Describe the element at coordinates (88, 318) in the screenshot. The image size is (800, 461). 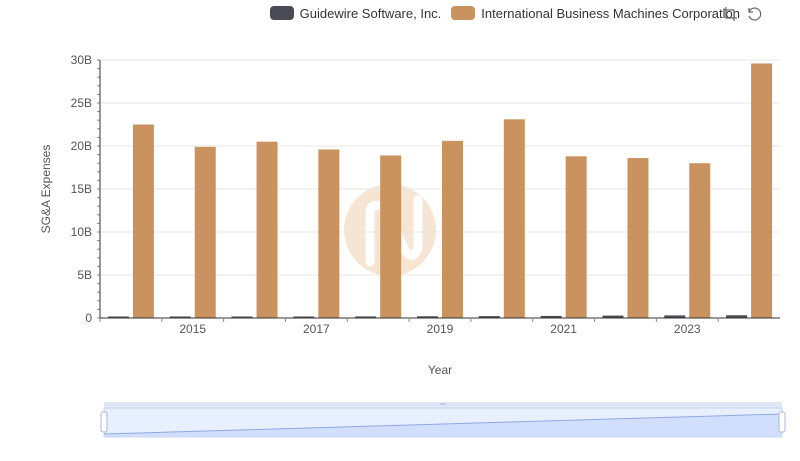
I see `y-tick-label: 0` at that location.